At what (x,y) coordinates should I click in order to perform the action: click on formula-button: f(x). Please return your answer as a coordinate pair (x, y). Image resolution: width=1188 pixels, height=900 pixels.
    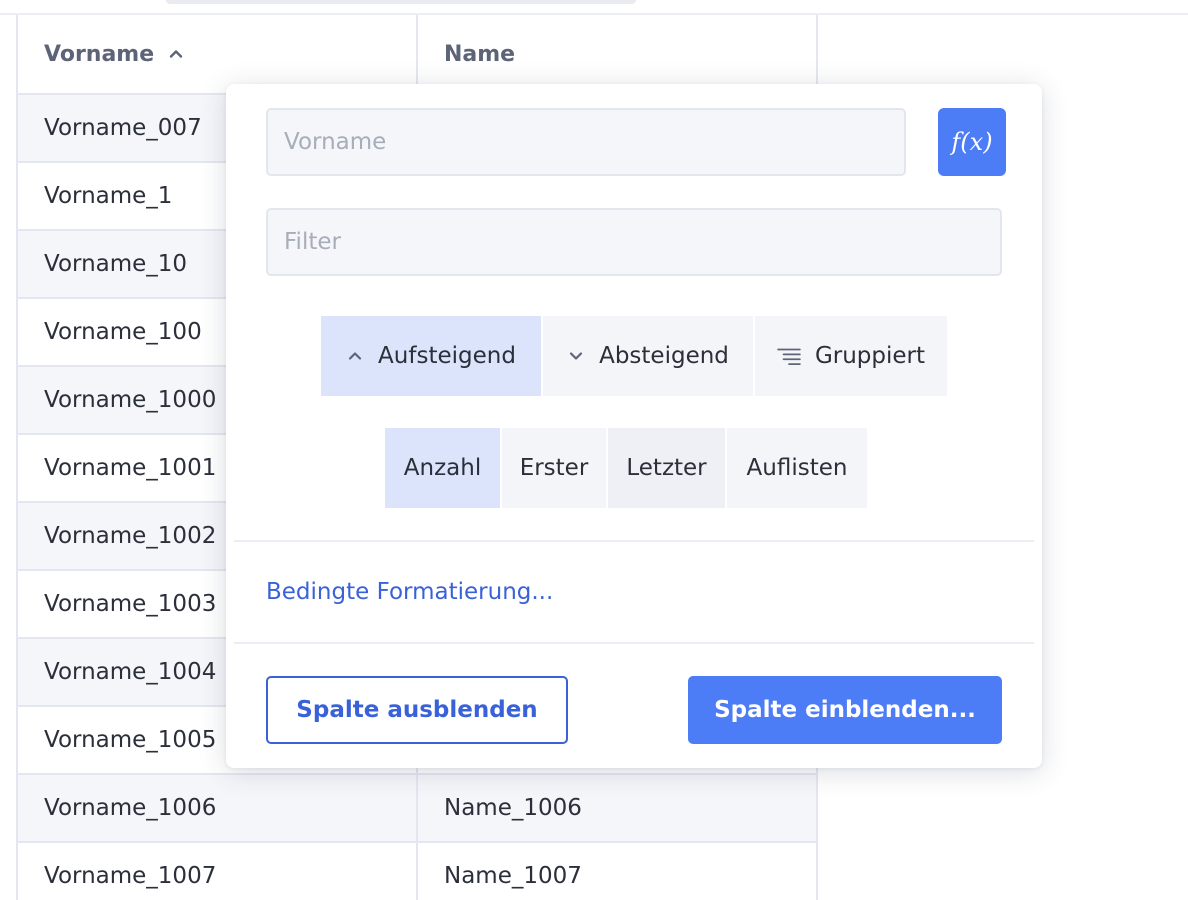
    Looking at the image, I should click on (972, 142).